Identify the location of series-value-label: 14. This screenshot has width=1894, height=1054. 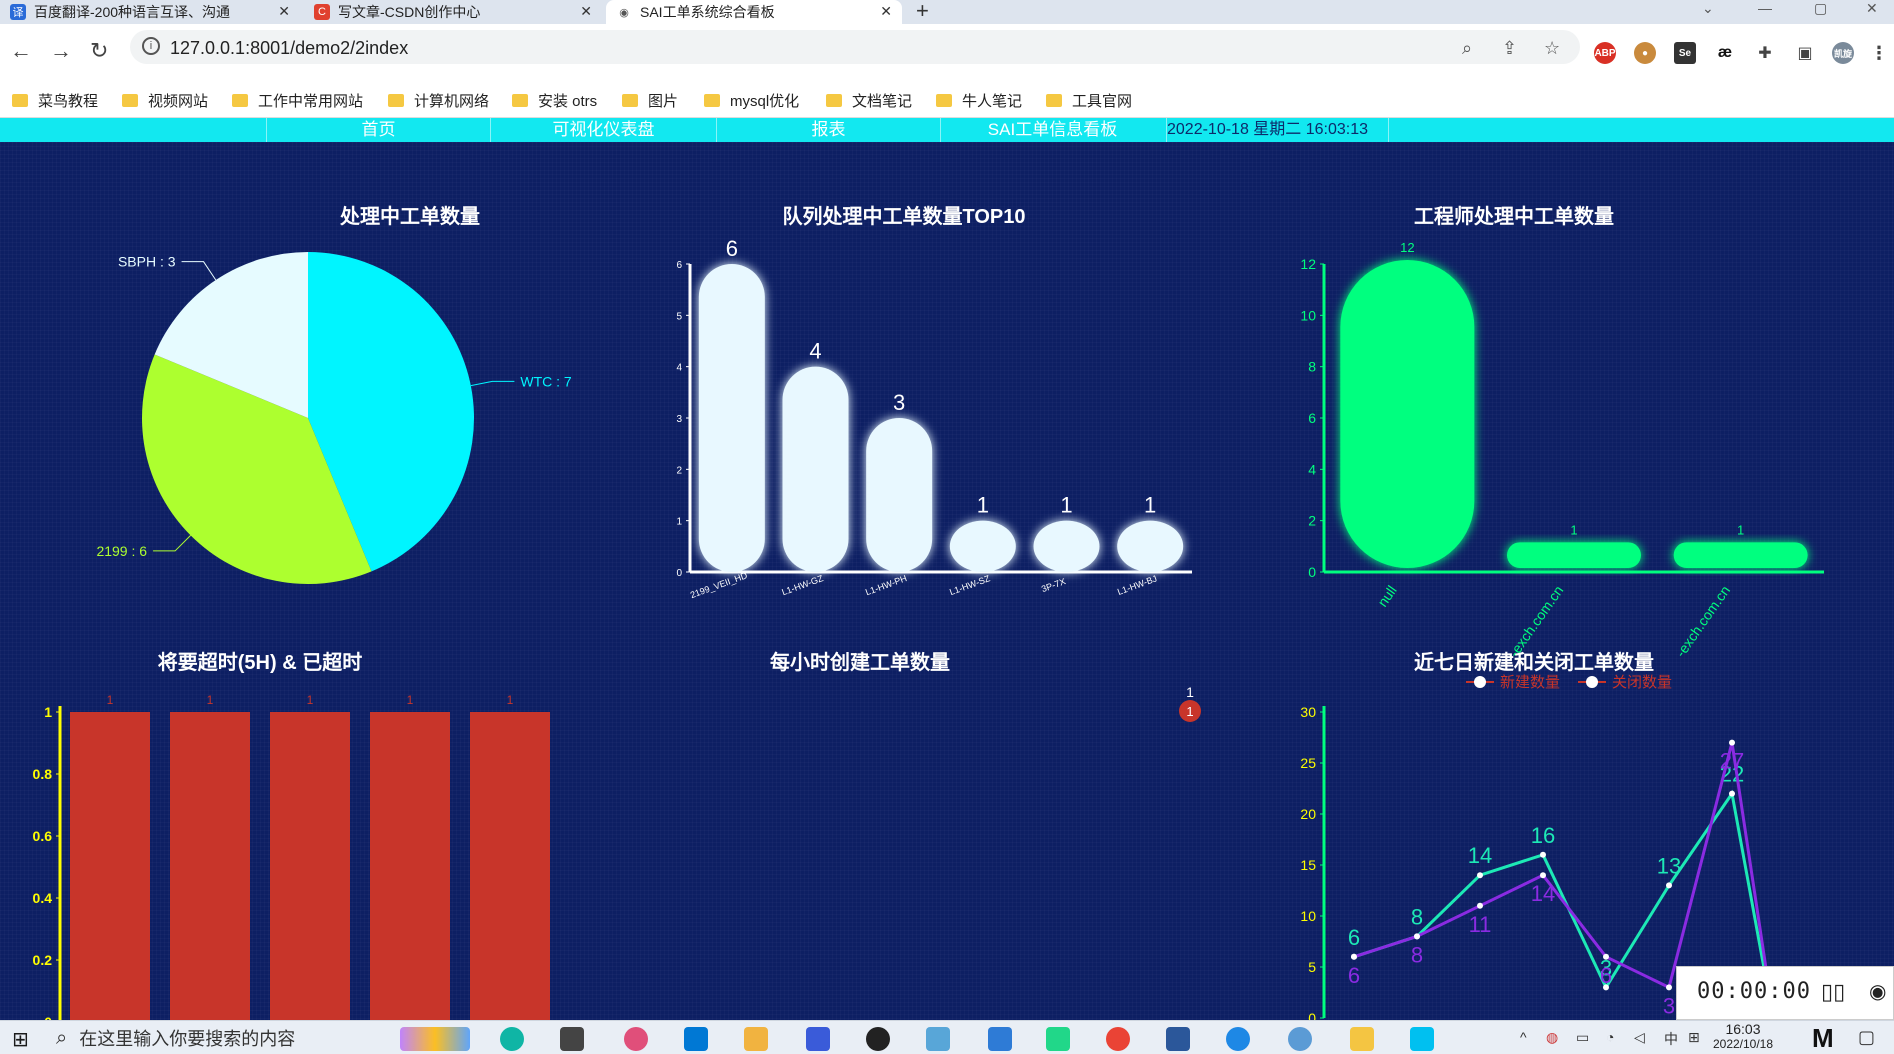
(1543, 893).